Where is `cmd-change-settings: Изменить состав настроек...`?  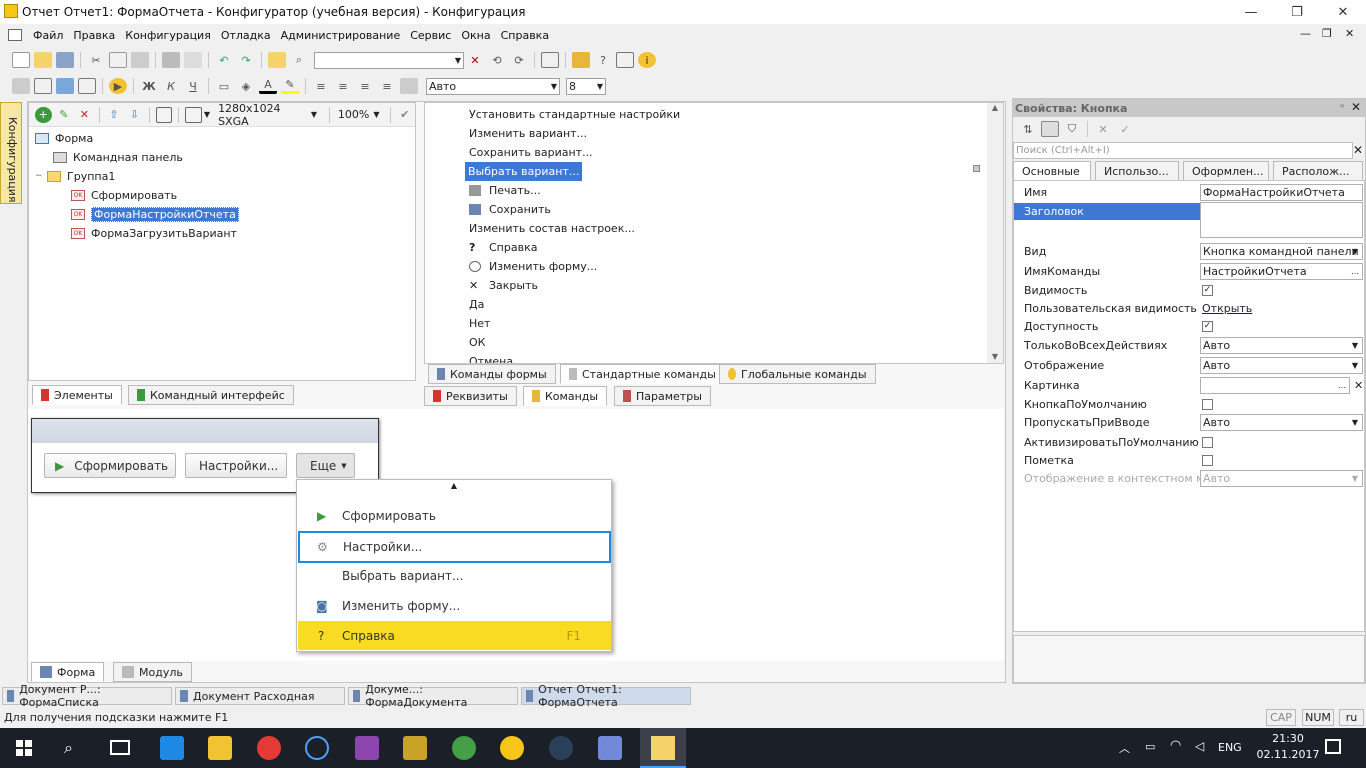
cmd-change-settings: Изменить состав настроек... is located at coordinates (552, 228).